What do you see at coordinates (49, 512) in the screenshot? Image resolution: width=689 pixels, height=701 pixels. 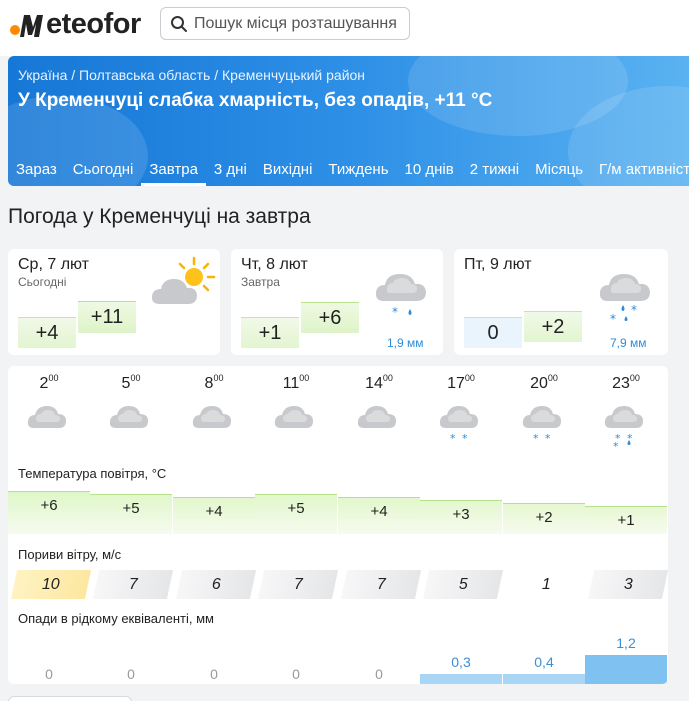 I see `temperature-cell: +6` at bounding box center [49, 512].